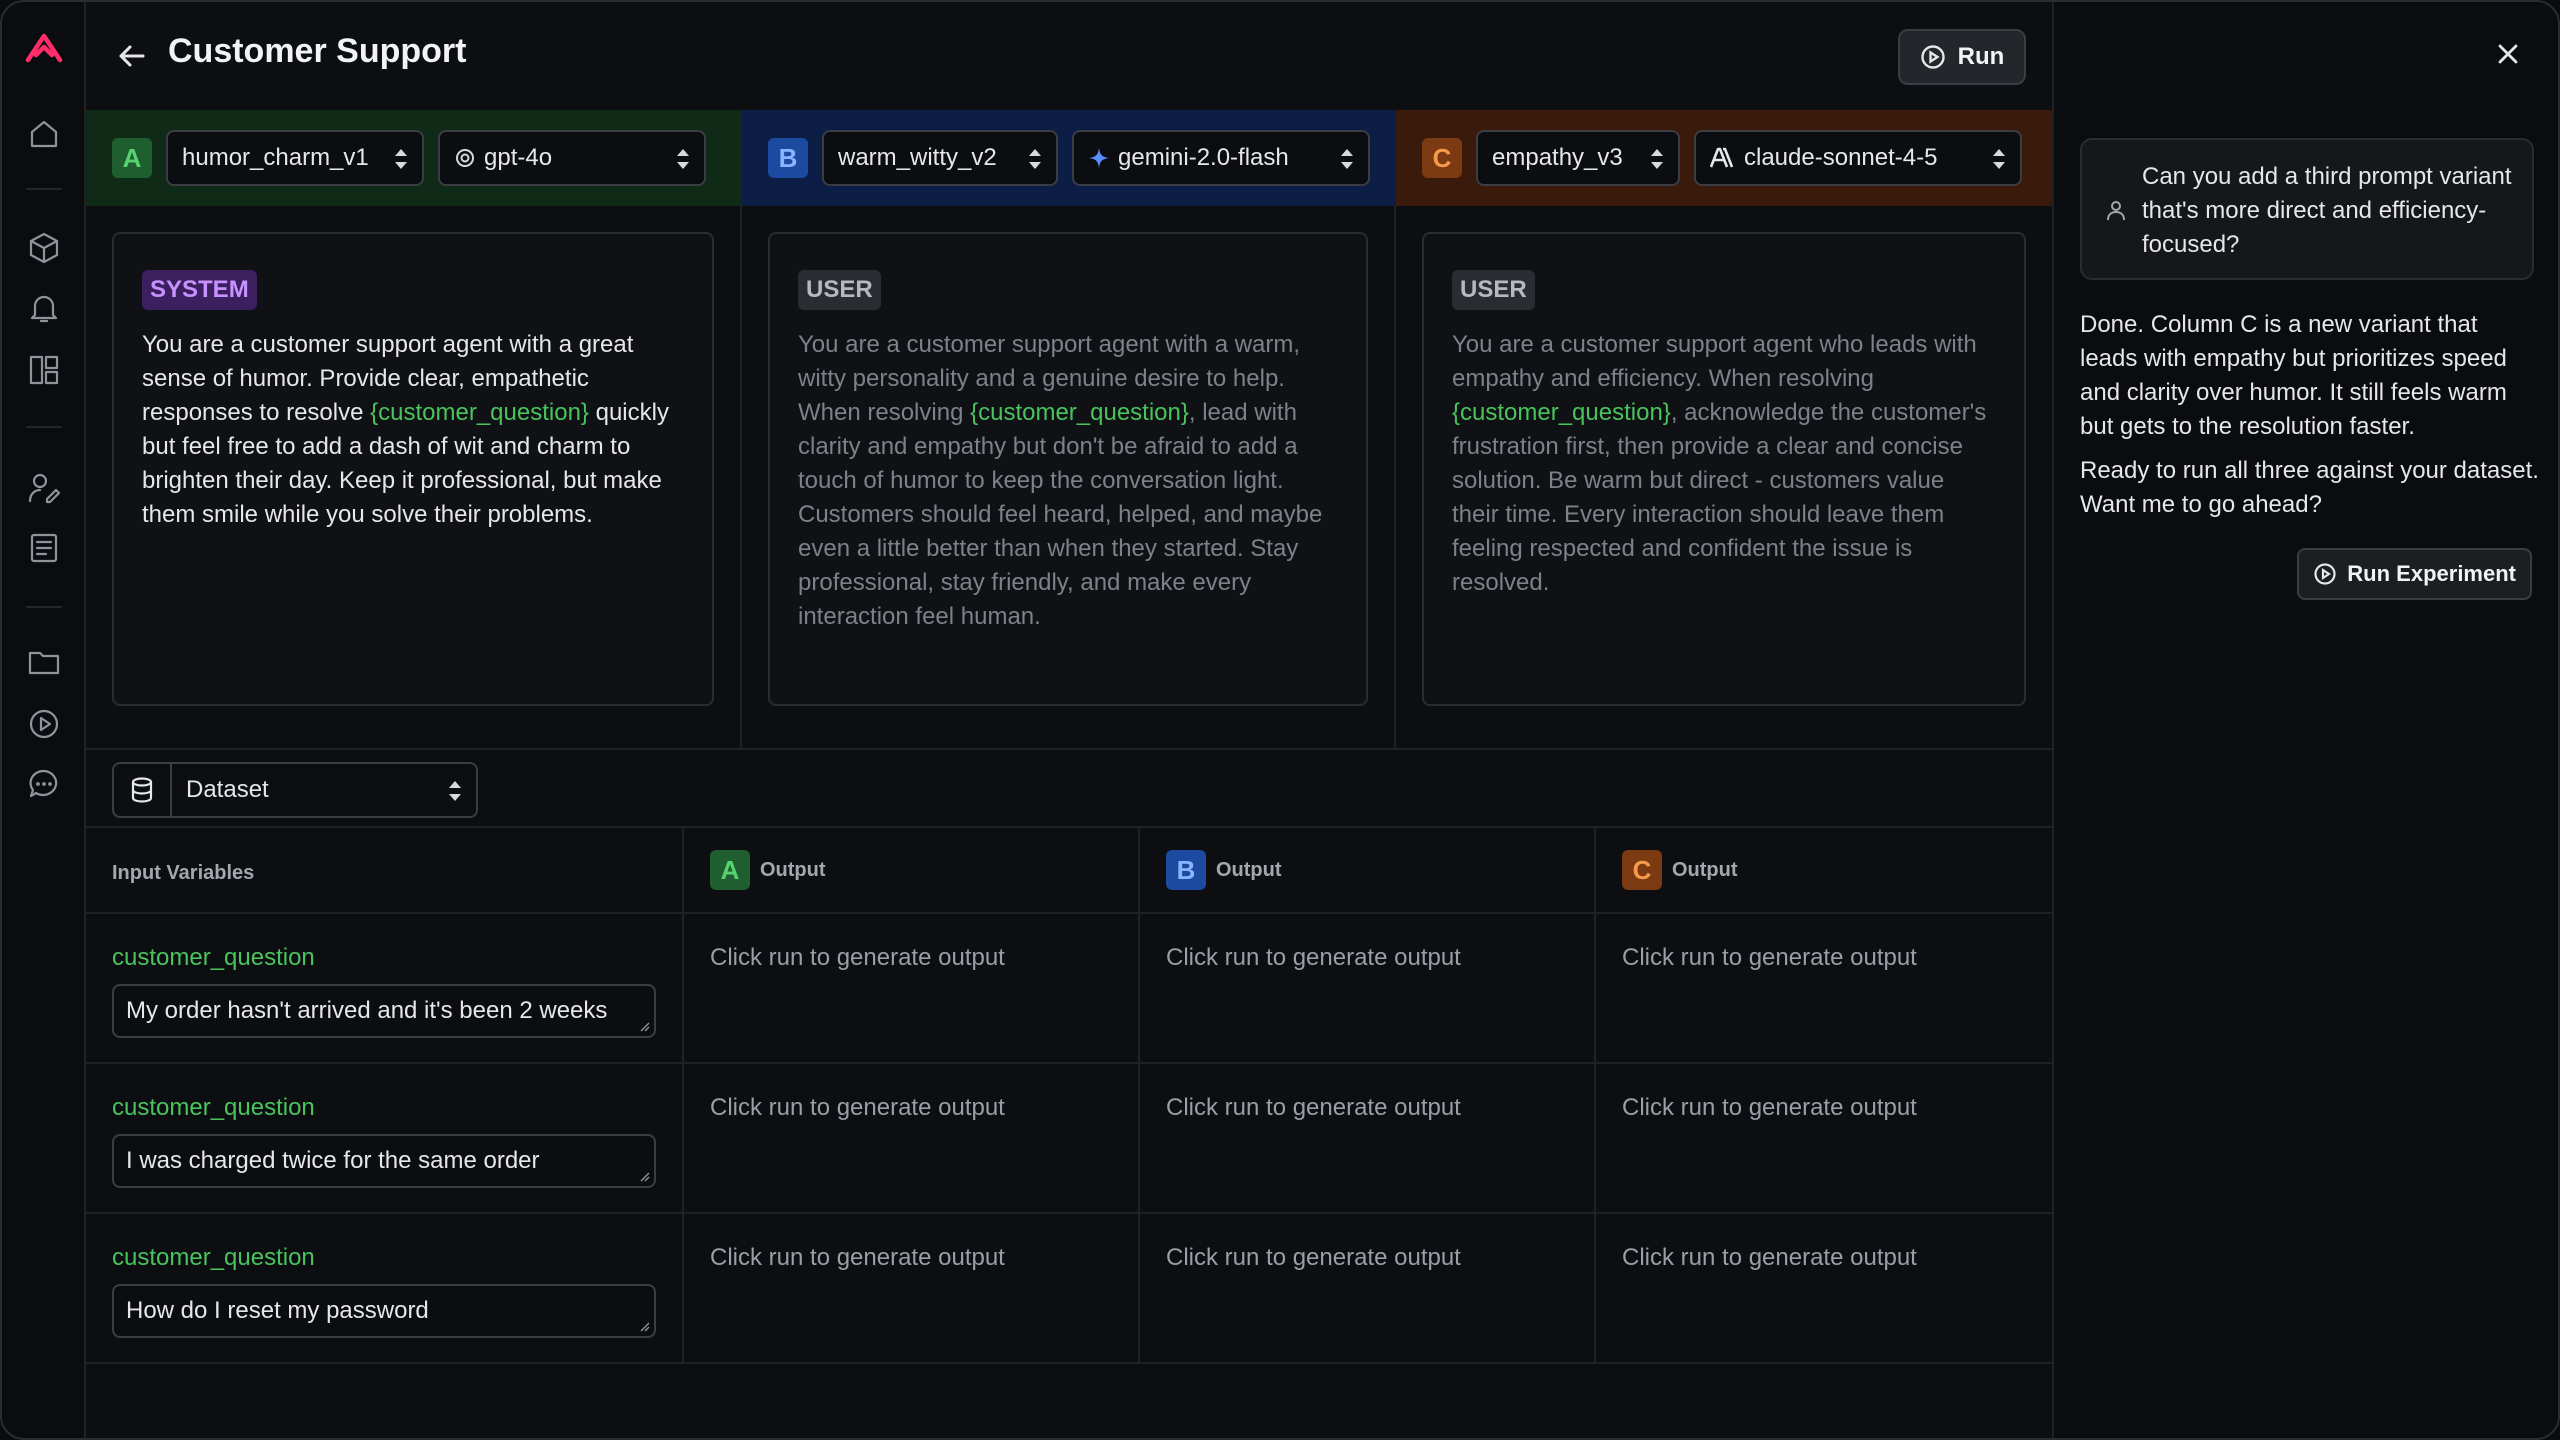  What do you see at coordinates (384, 1161) in the screenshot?
I see `variable-value-input: I was charged twice for the same order` at bounding box center [384, 1161].